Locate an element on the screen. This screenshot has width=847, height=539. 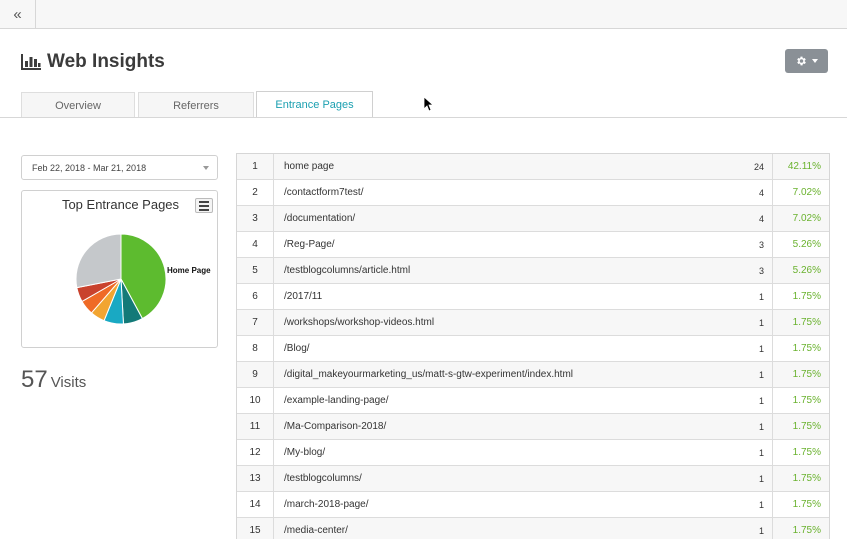
row-rank: 14 is located at coordinates (255, 504).